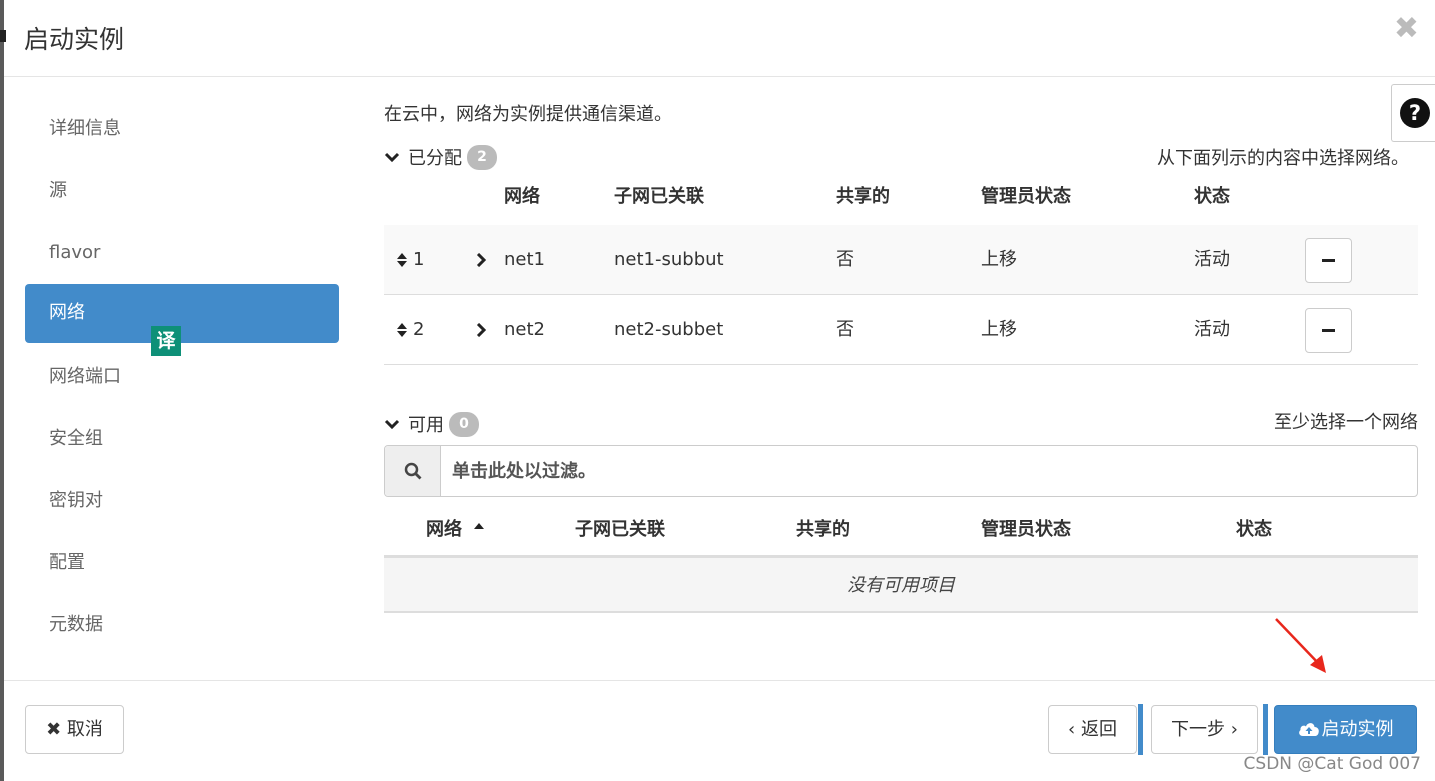 This screenshot has height=781, width=1435. What do you see at coordinates (524, 329) in the screenshot?
I see `row-network: net2` at bounding box center [524, 329].